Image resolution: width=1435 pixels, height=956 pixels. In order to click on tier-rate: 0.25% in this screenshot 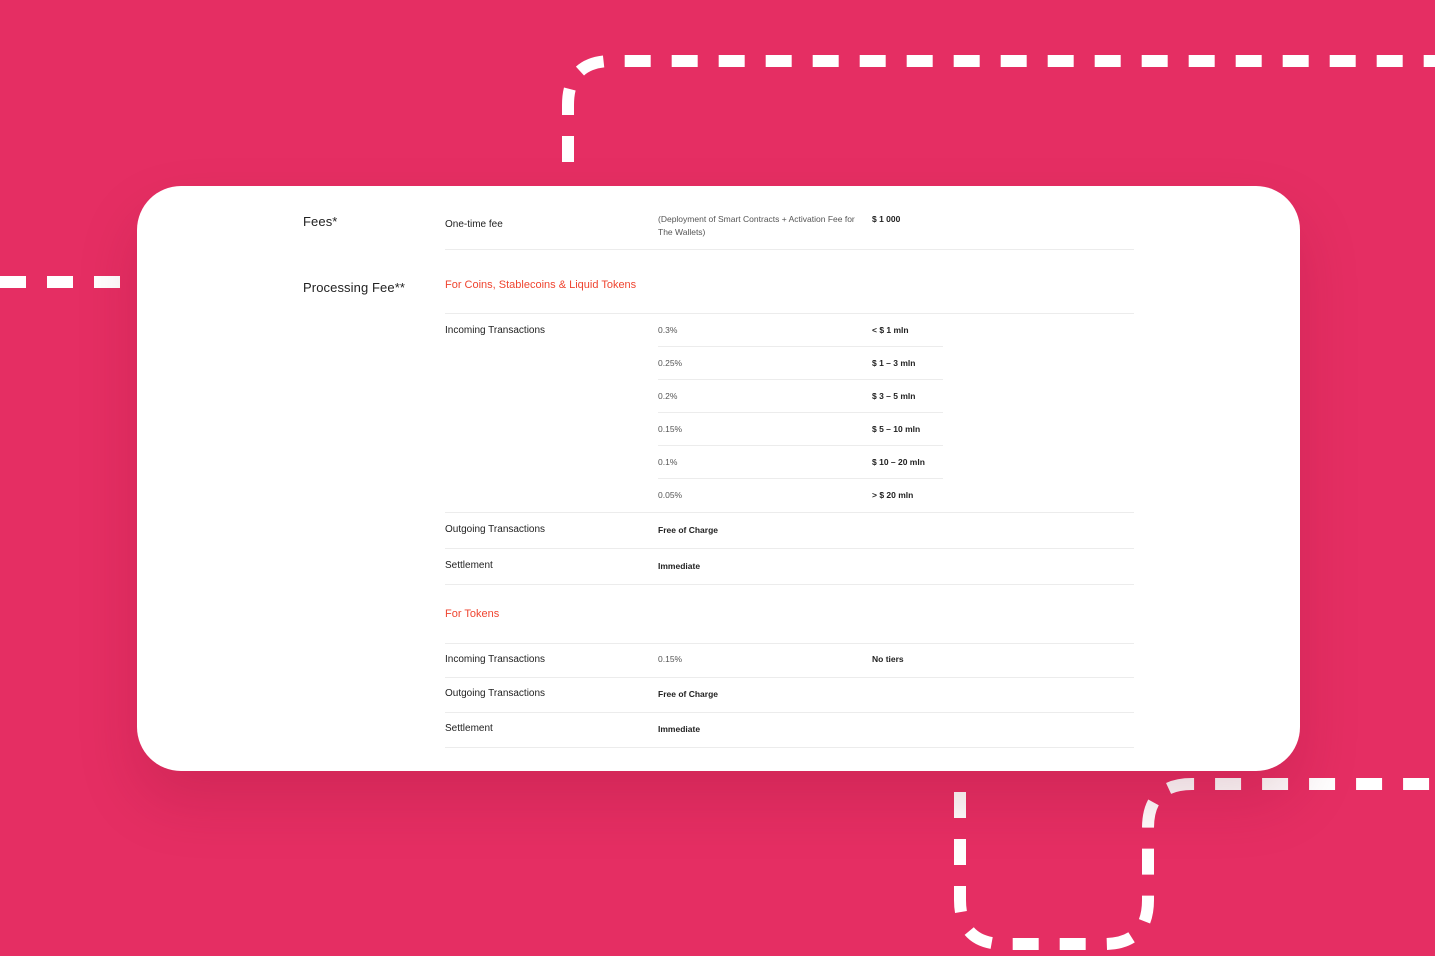, I will do `click(670, 363)`.